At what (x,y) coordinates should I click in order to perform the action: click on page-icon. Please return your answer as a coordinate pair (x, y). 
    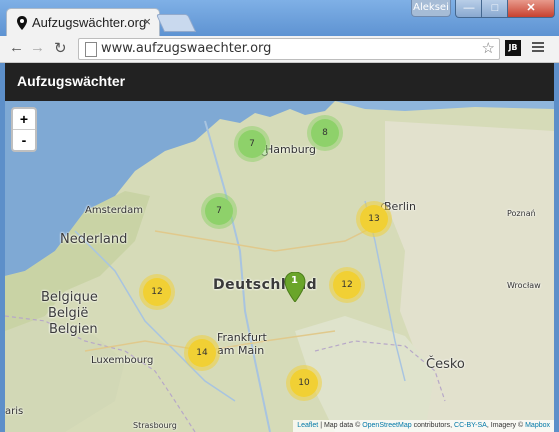
    Looking at the image, I should click on (91, 49).